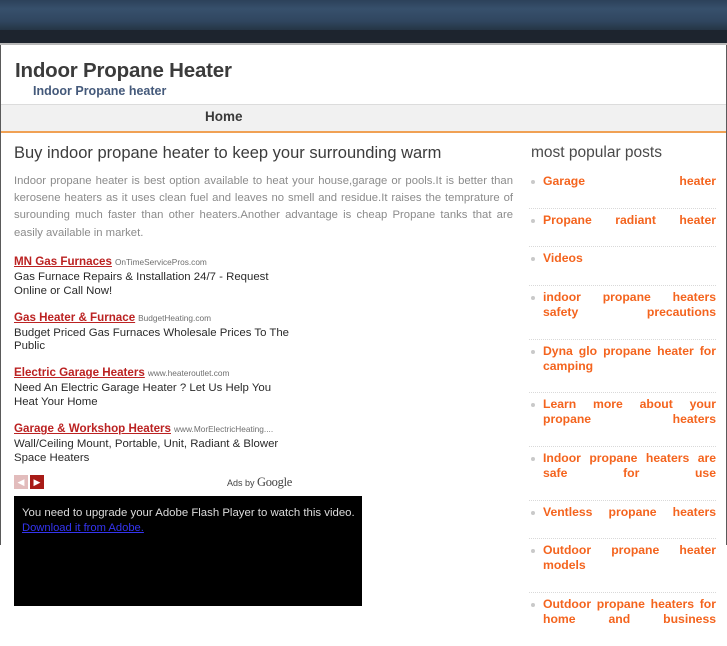  What do you see at coordinates (153, 482) in the screenshot?
I see `ad-footer: ◀ ▶ Ads by Google` at bounding box center [153, 482].